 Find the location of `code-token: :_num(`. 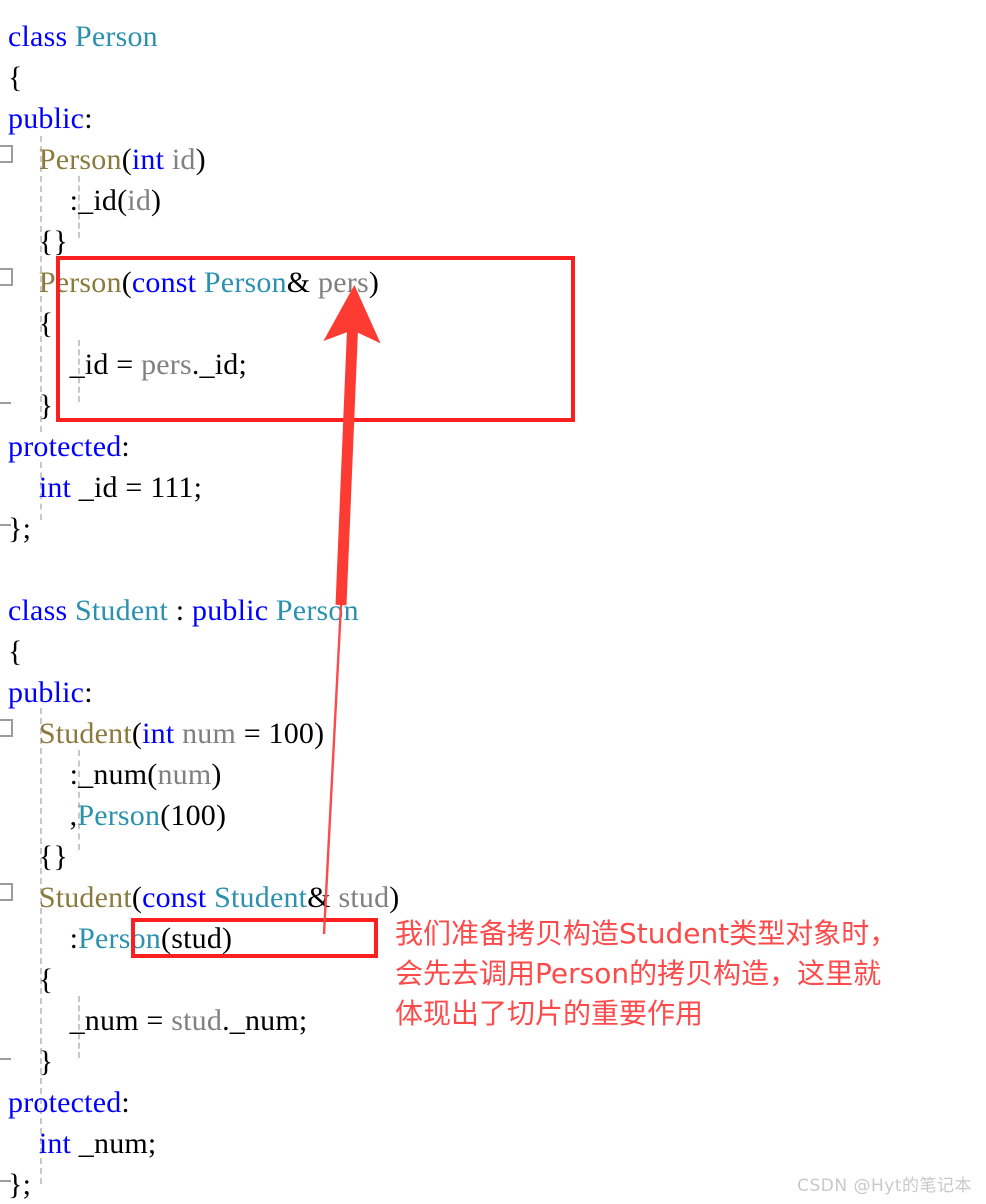

code-token: :_num( is located at coordinates (83, 774).